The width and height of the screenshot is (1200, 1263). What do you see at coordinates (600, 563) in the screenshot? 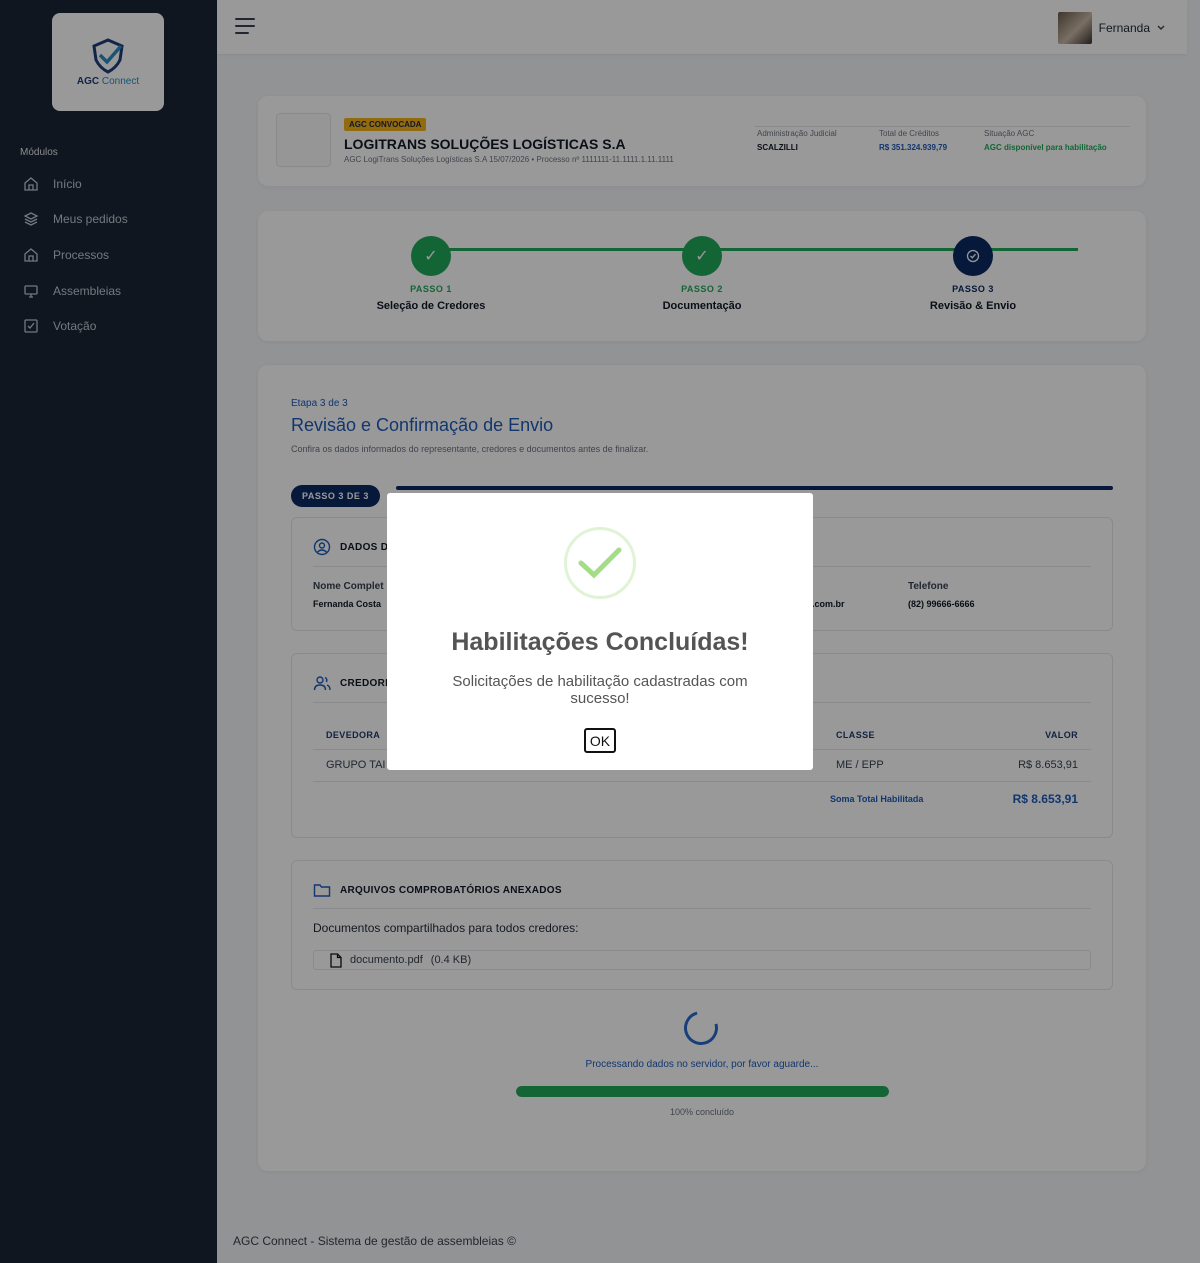
I see `success-check-icon` at bounding box center [600, 563].